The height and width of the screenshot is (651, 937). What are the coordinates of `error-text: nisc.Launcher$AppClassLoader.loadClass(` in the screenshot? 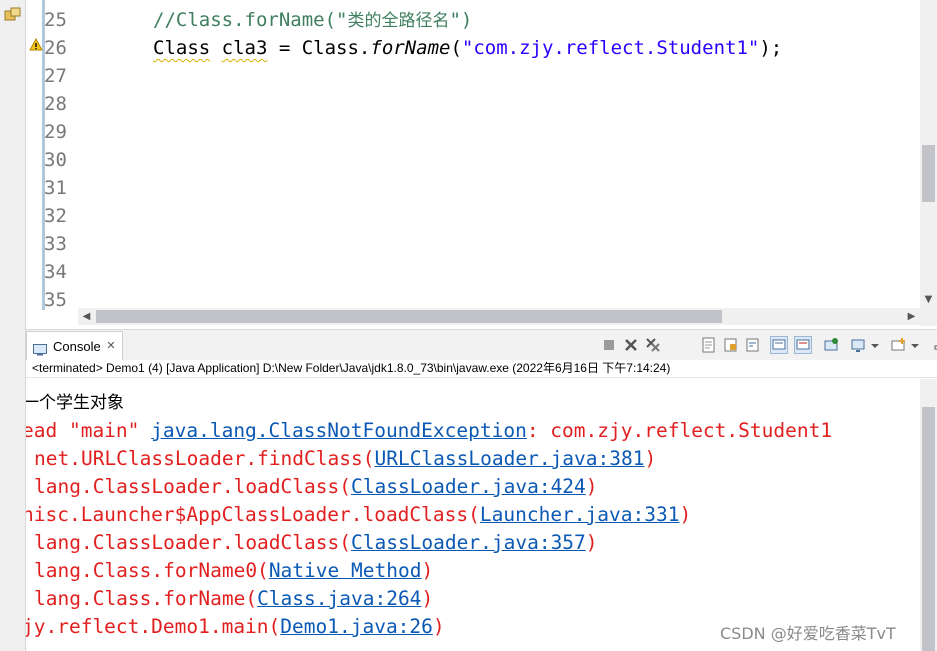 It's located at (253, 514).